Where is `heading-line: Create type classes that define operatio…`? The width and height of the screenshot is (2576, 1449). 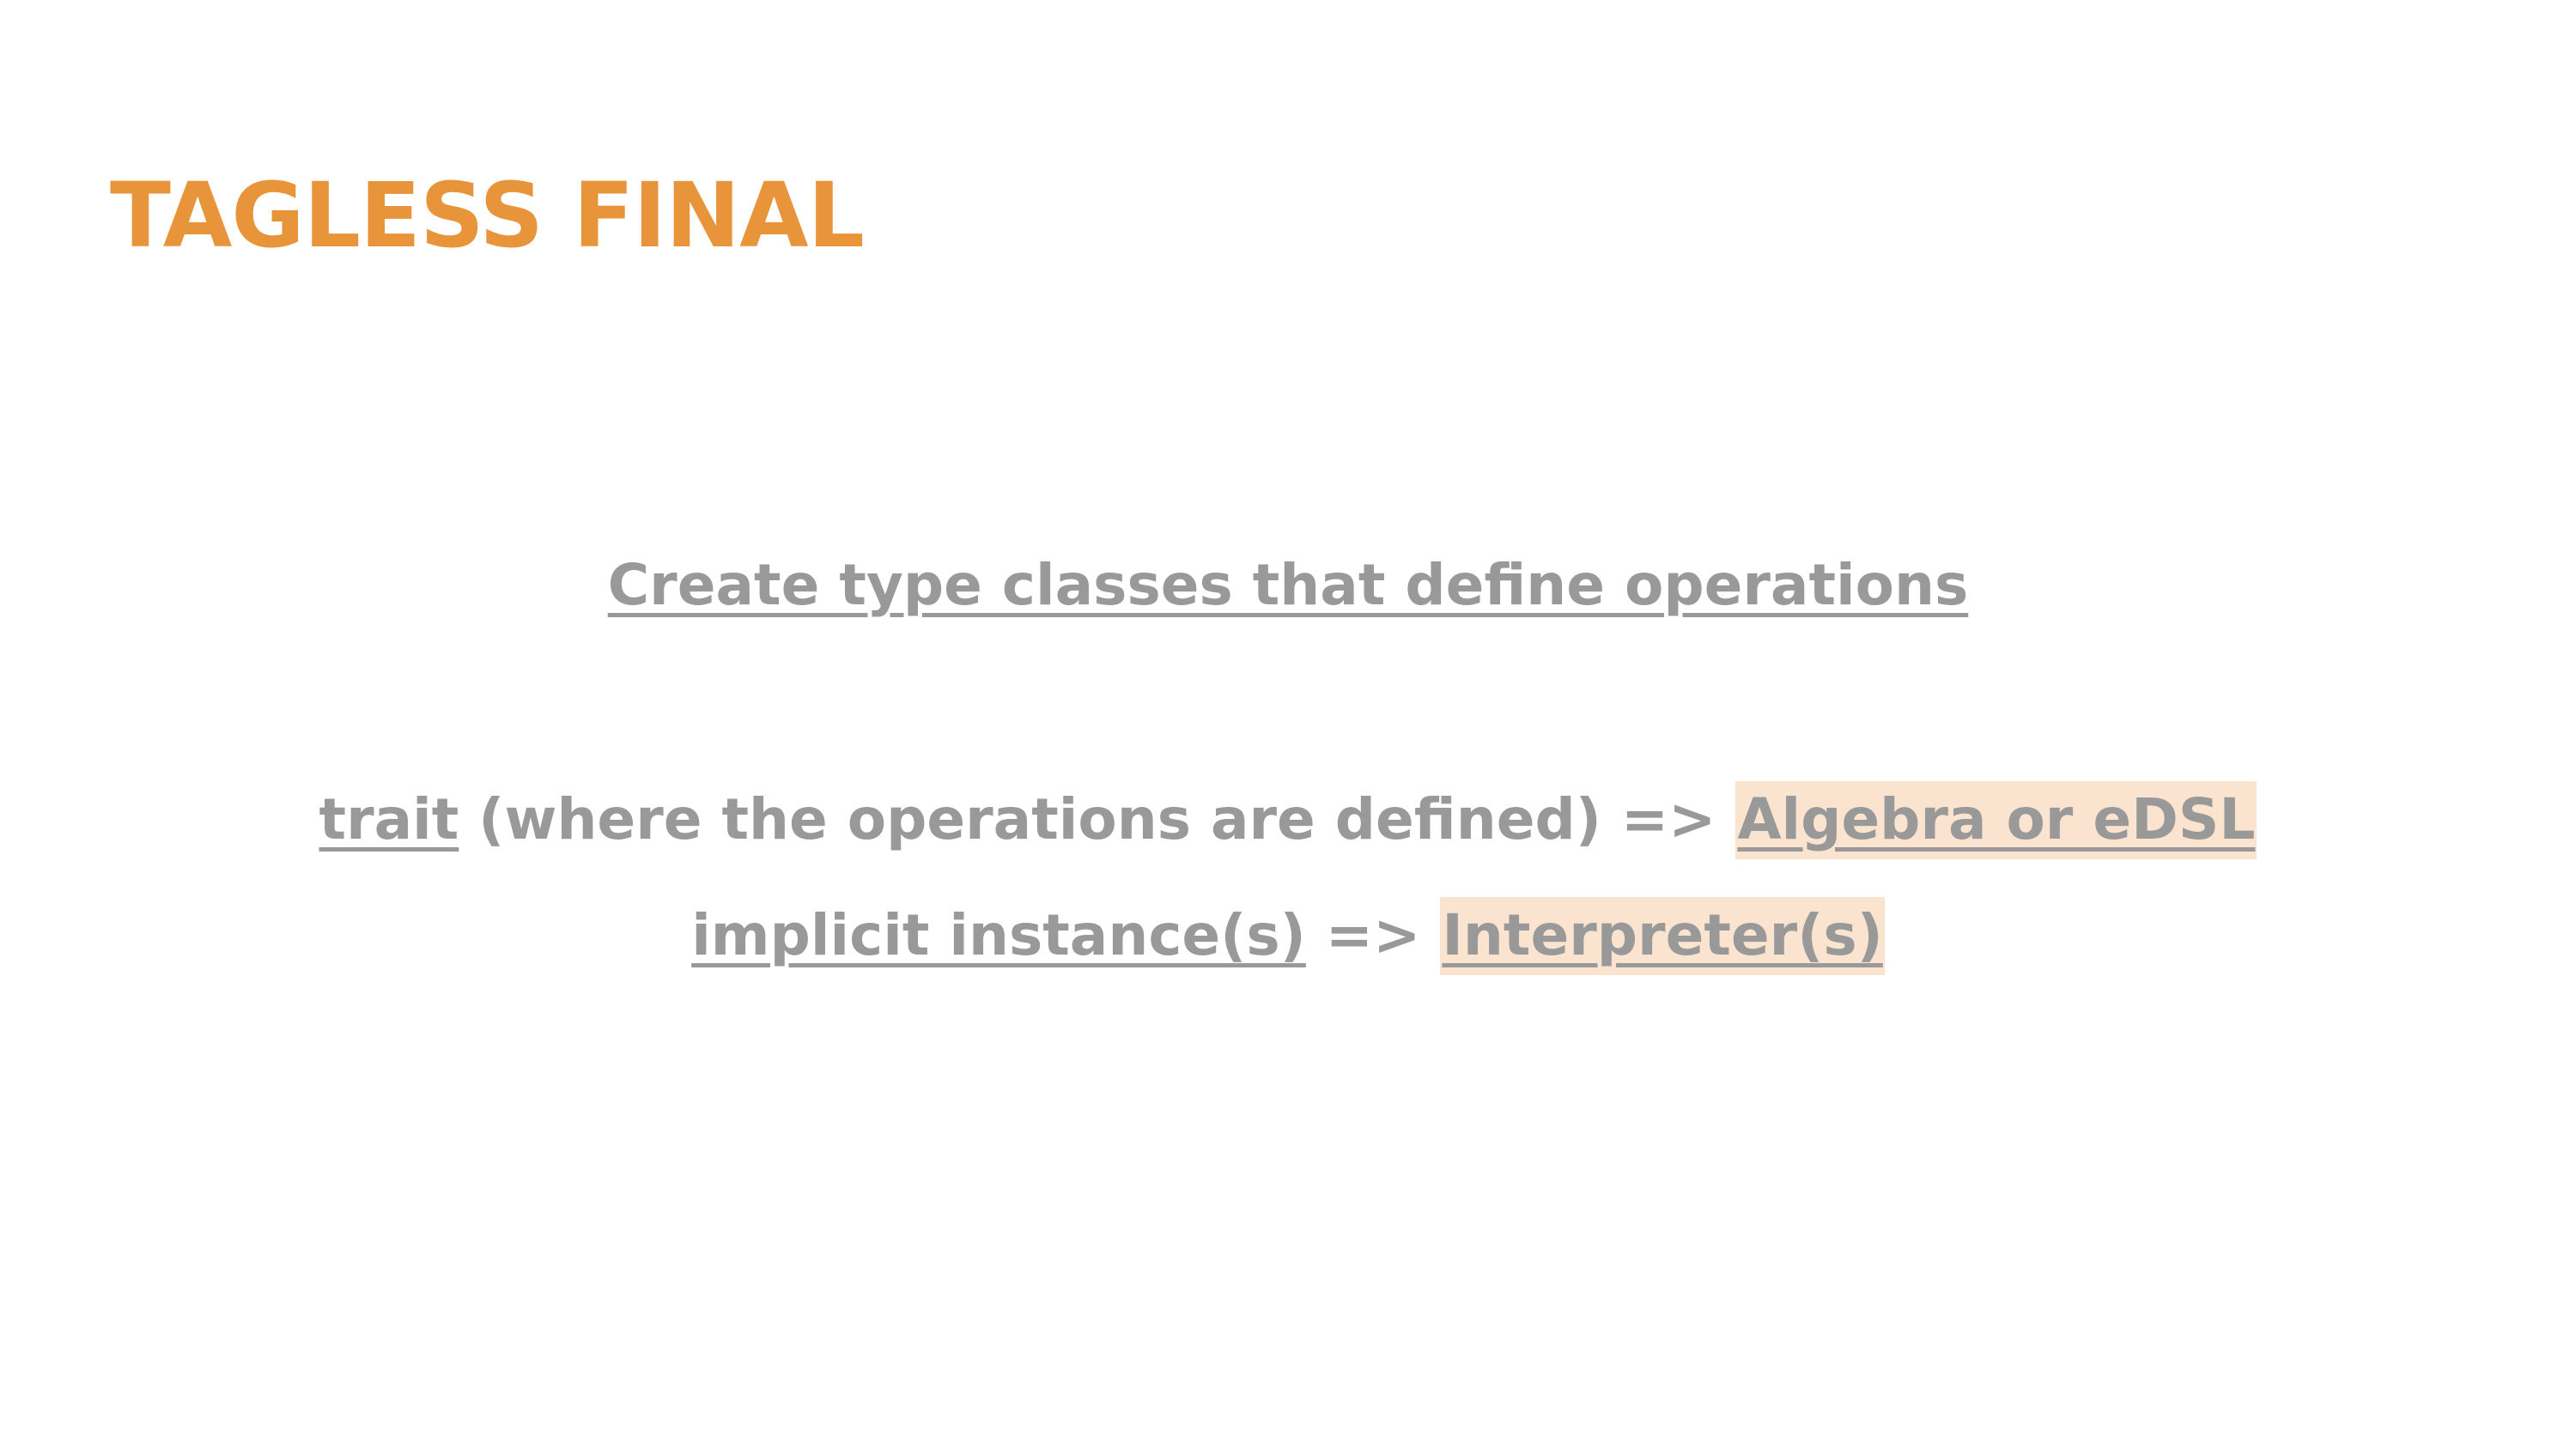
heading-line: Create type classes that define operatio… is located at coordinates (1288, 585).